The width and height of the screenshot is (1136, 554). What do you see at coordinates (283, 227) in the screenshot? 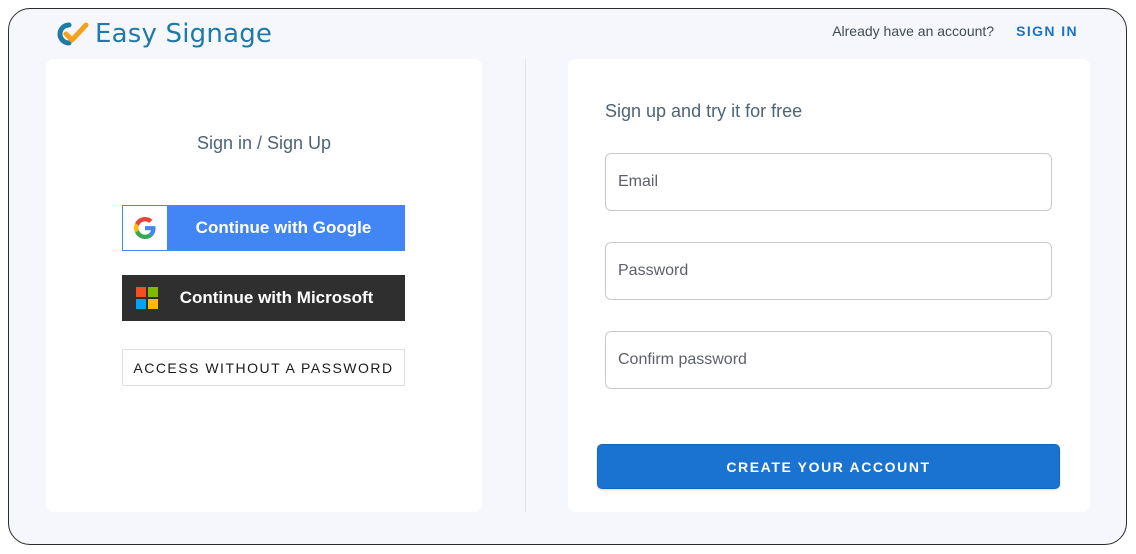
I see `google-button-label: Continue with Google` at bounding box center [283, 227].